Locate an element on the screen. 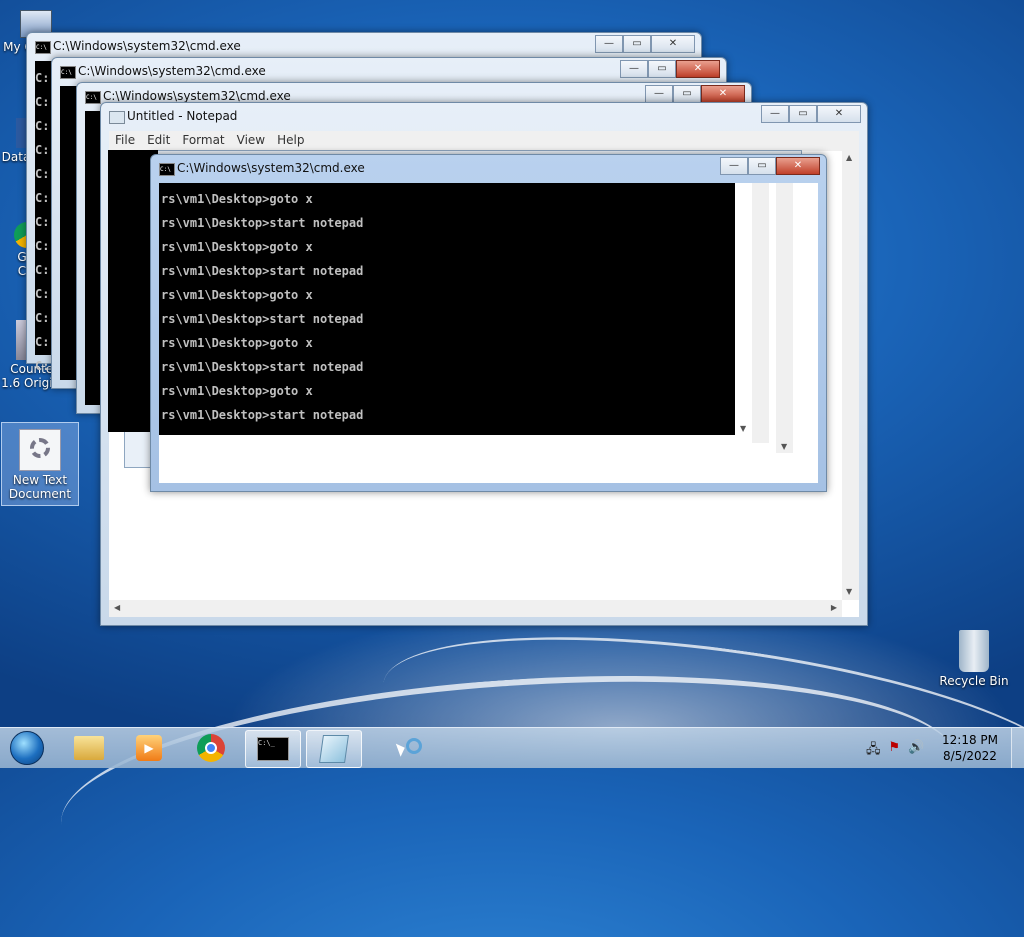 Image resolution: width=1024 pixels, height=937 pixels. vertical-scrollbar: ▼ ▲ is located at coordinates (850, 375).